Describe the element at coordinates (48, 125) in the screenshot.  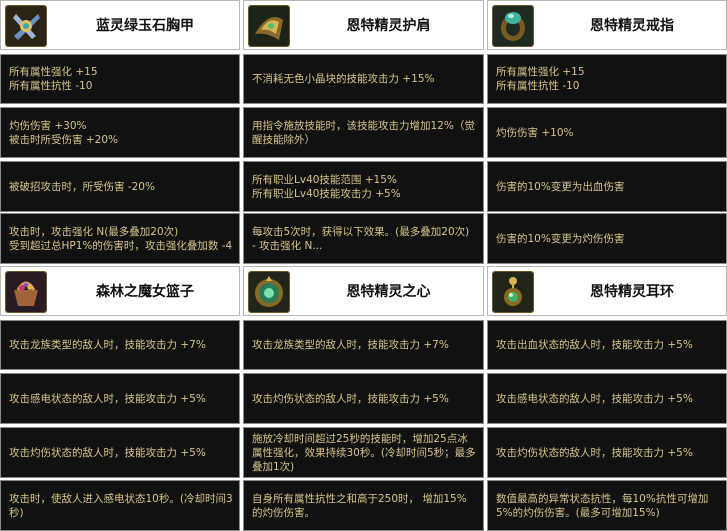
I see `effect-line: 灼伤伤害 +30%` at that location.